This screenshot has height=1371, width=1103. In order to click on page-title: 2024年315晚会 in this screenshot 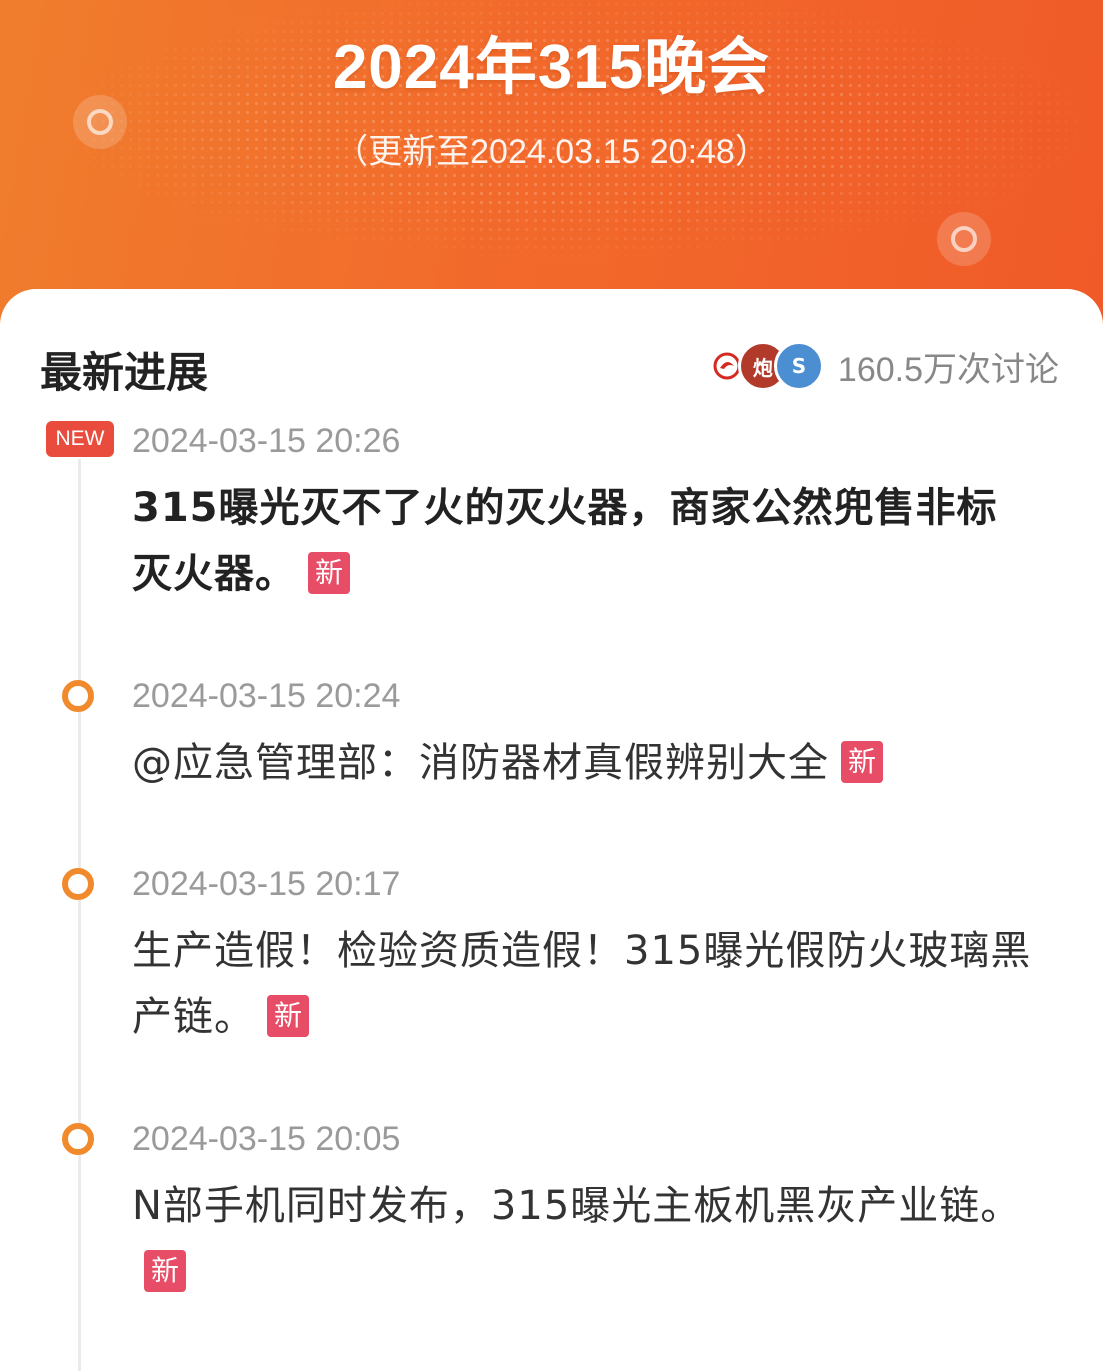, I will do `click(551, 67)`.